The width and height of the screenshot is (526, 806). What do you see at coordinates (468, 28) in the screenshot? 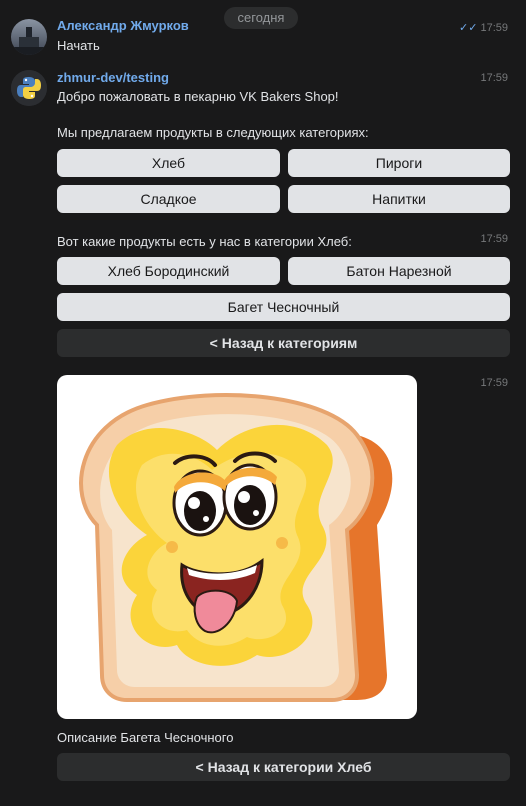
I see `double-check-icon: ✓✓` at bounding box center [468, 28].